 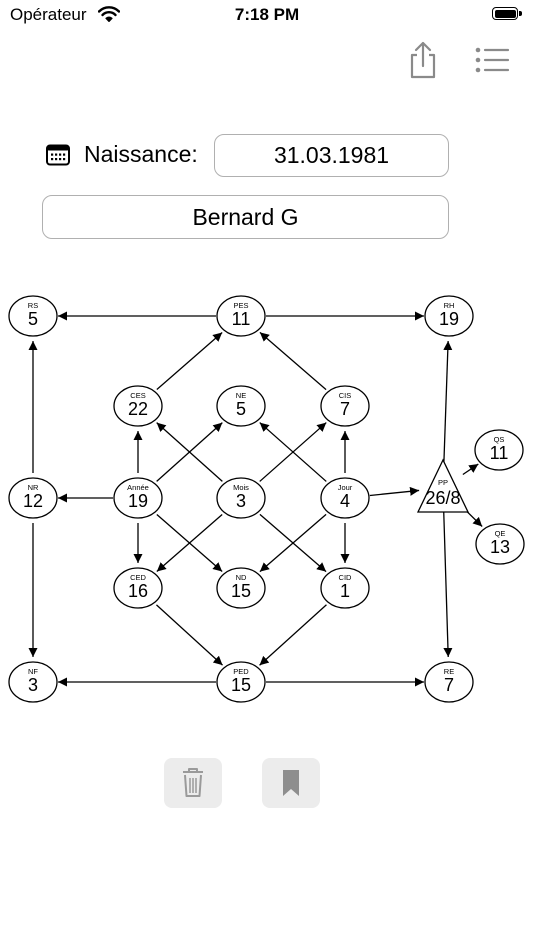 I want to click on share-icon, so click(x=423, y=60).